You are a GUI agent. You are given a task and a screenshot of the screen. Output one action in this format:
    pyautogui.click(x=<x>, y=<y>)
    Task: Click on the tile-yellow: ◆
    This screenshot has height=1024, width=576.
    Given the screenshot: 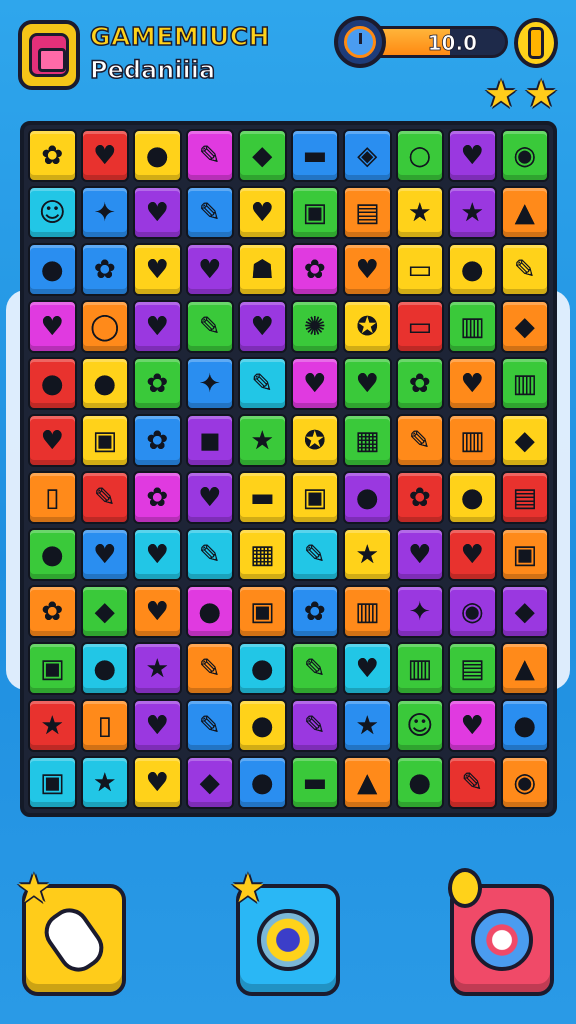 What is the action you would take?
    pyautogui.click(x=524, y=440)
    